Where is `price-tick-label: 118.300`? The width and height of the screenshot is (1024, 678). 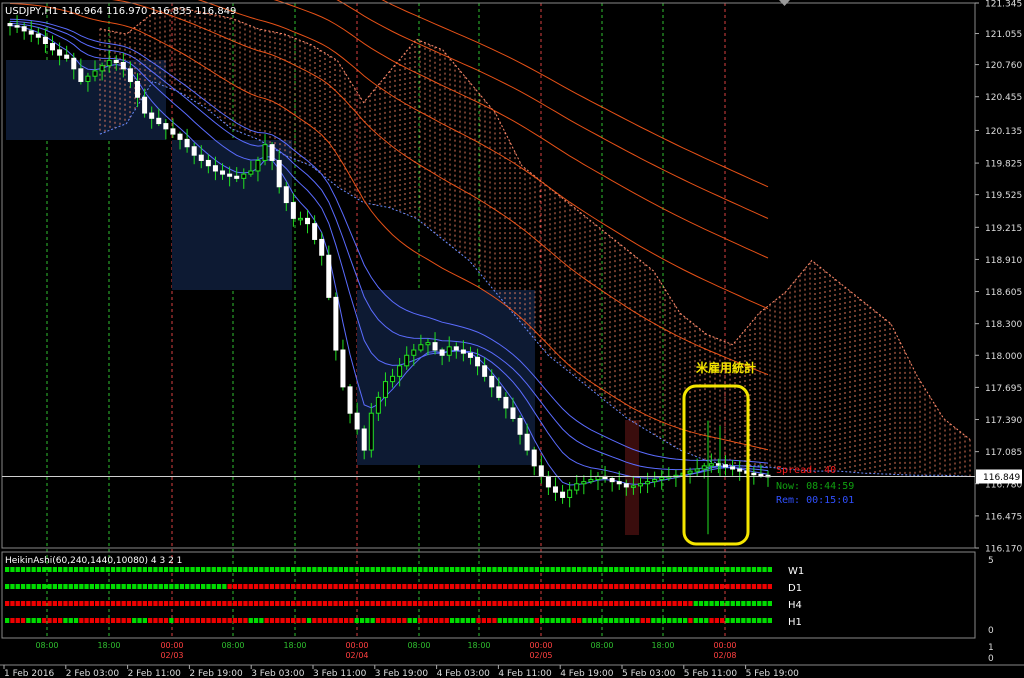 price-tick-label: 118.300 is located at coordinates (1003, 325).